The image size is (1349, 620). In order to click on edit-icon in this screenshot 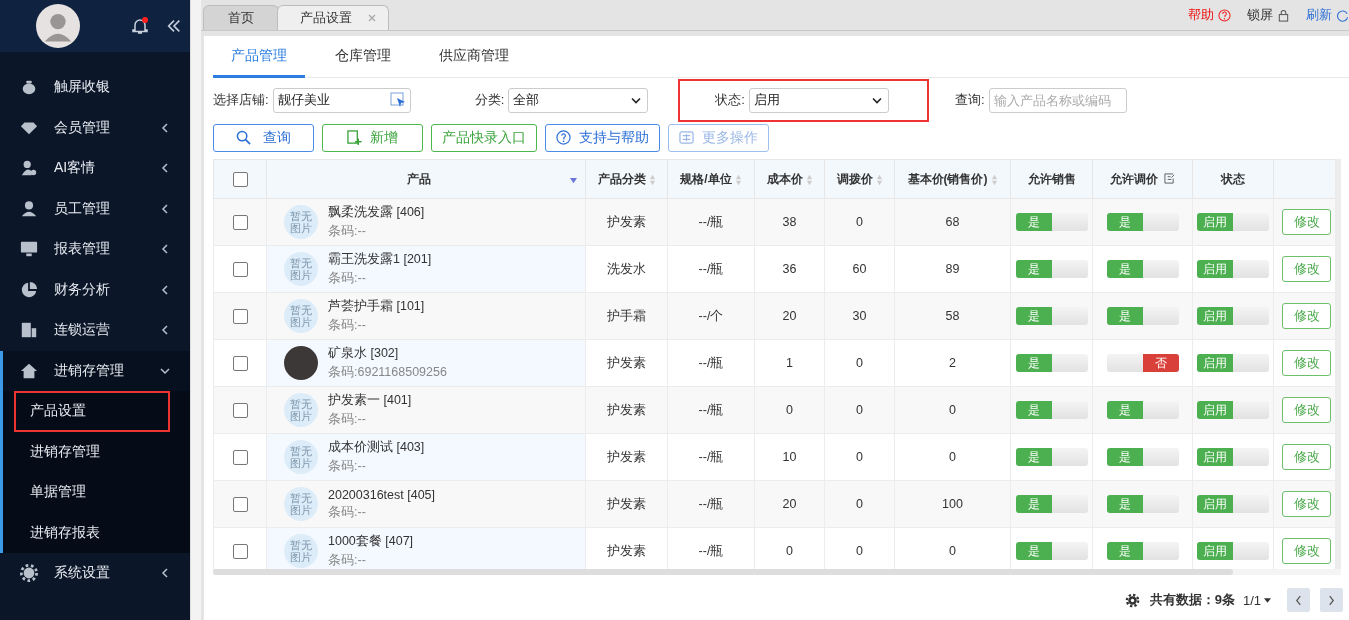, I will do `click(1169, 178)`.